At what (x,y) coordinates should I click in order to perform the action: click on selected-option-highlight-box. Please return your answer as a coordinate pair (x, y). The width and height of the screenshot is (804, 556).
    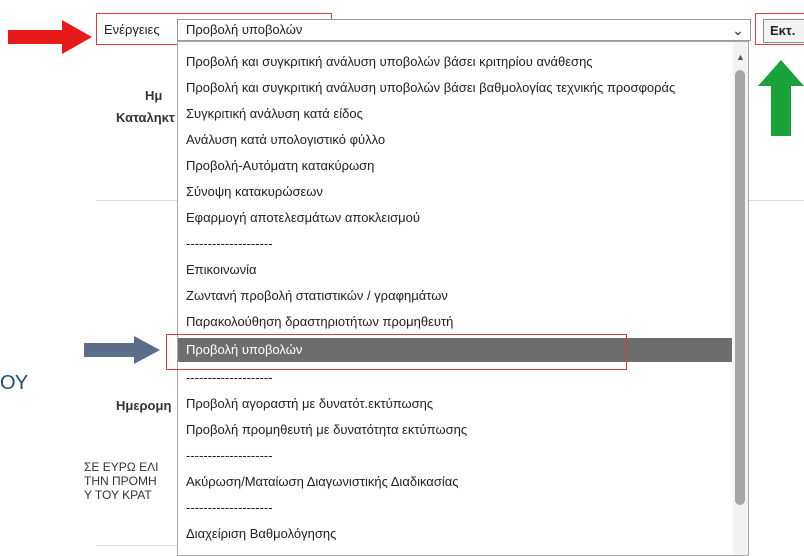
    Looking at the image, I should click on (396, 352).